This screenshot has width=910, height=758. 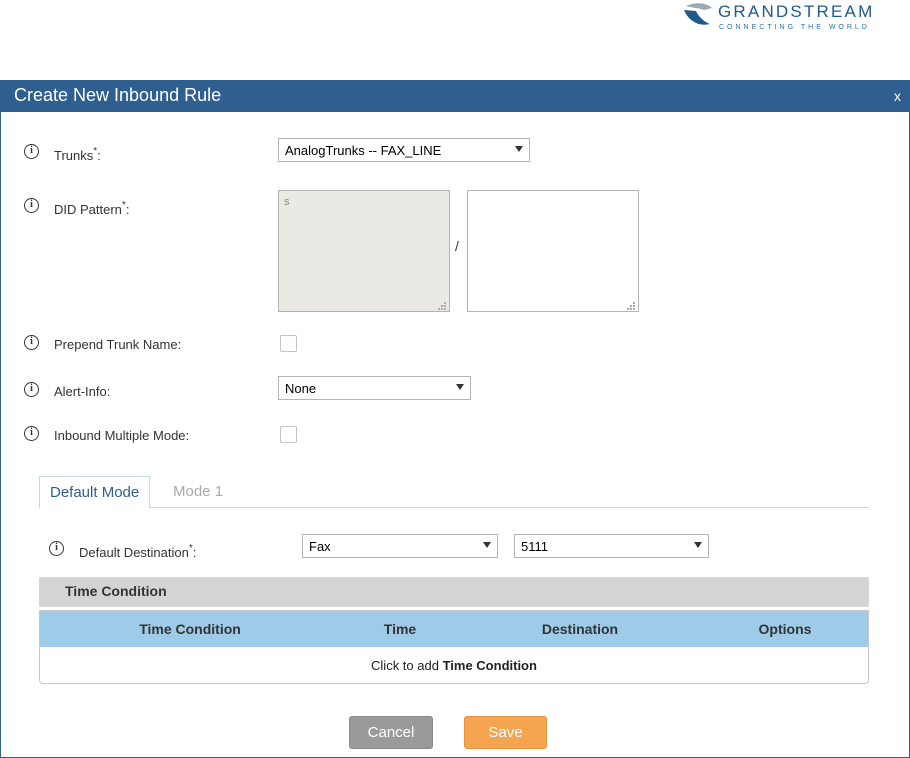 What do you see at coordinates (118, 95) in the screenshot?
I see `dialog-title: Create New Inbound Rule` at bounding box center [118, 95].